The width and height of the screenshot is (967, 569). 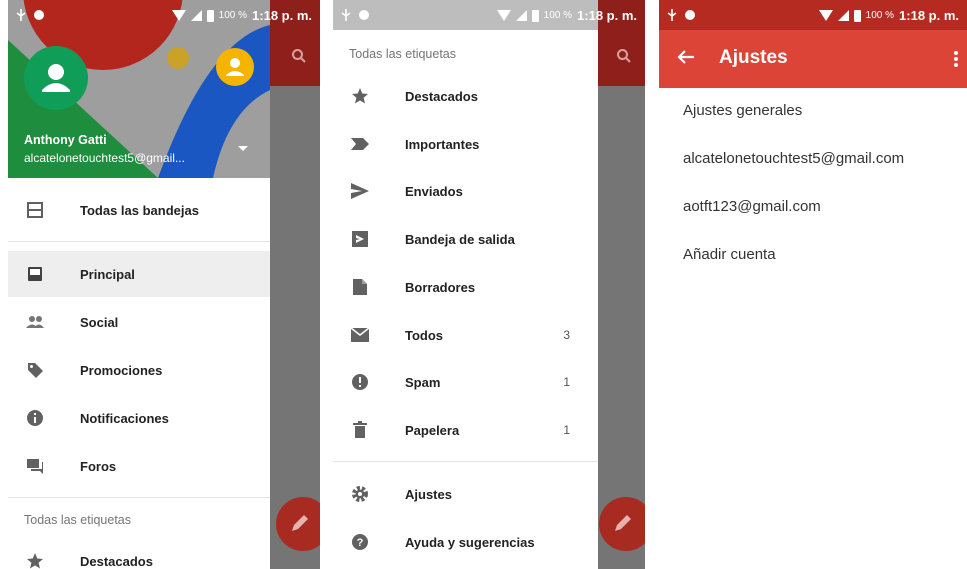 What do you see at coordinates (98, 466) in the screenshot?
I see `drawer-item-label: Foros` at bounding box center [98, 466].